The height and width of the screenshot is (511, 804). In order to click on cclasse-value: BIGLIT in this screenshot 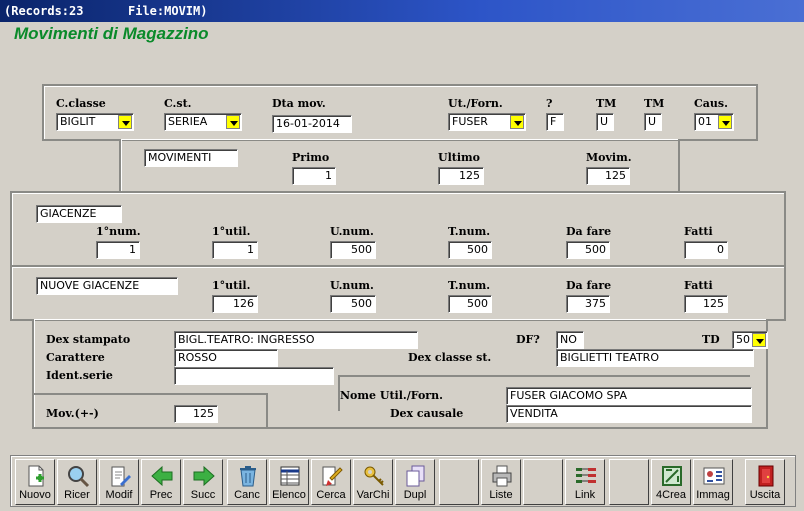, I will do `click(78, 121)`.